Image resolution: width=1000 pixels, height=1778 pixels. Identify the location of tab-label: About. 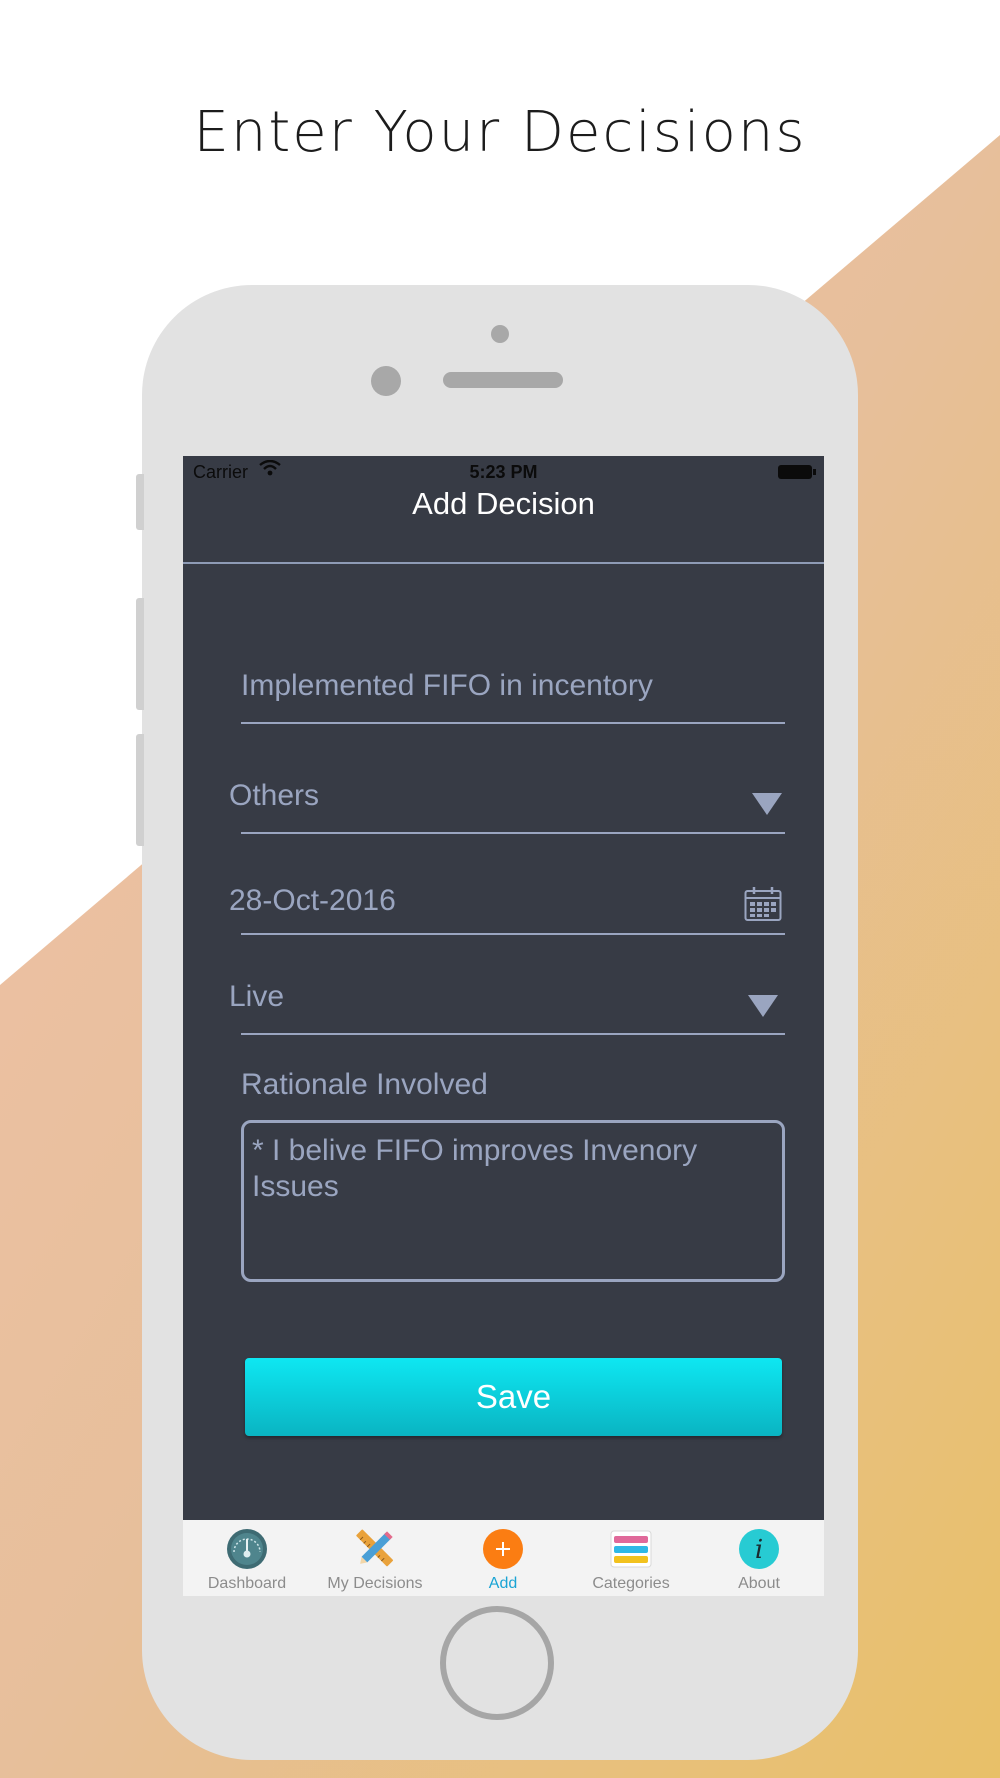
(759, 1583).